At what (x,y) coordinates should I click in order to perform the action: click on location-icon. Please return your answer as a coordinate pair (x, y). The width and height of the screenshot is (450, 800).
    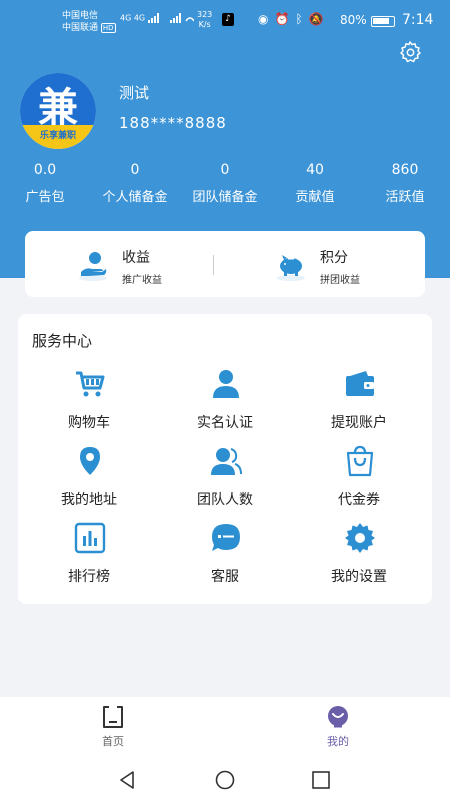
    Looking at the image, I should click on (90, 461).